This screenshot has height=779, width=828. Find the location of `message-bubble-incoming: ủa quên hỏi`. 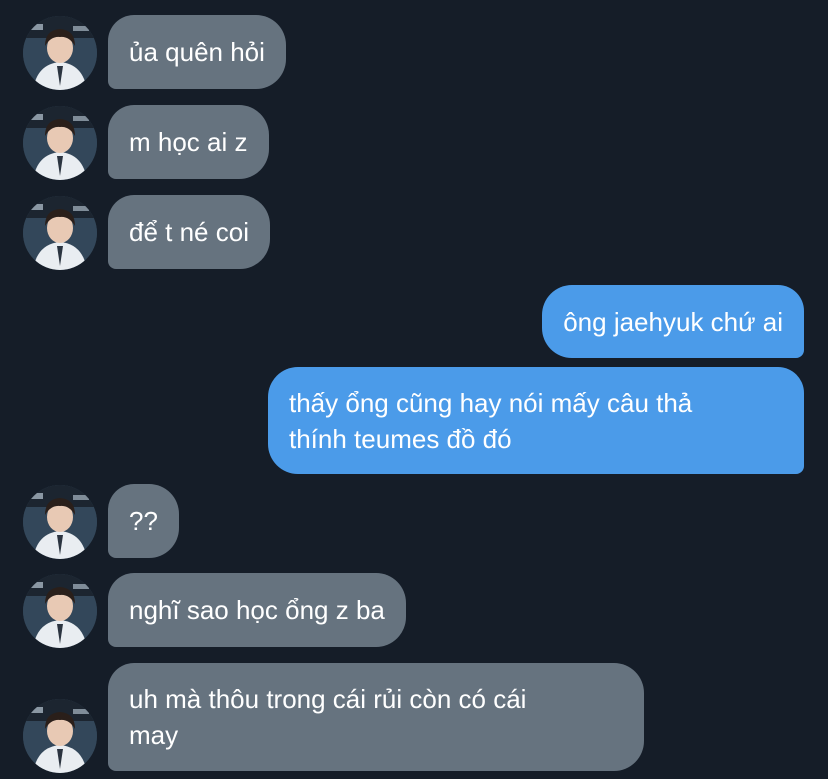

message-bubble-incoming: ủa quên hỏi is located at coordinates (197, 52).